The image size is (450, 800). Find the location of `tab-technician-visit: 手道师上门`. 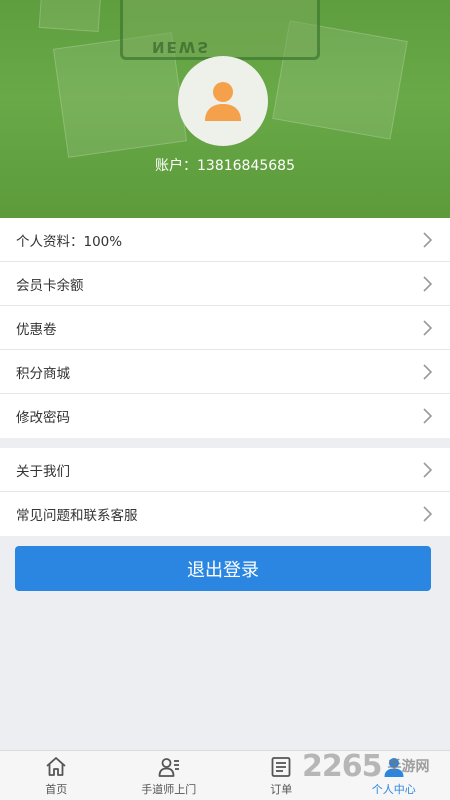

tab-technician-visit: 手道师上门 is located at coordinates (169, 775).